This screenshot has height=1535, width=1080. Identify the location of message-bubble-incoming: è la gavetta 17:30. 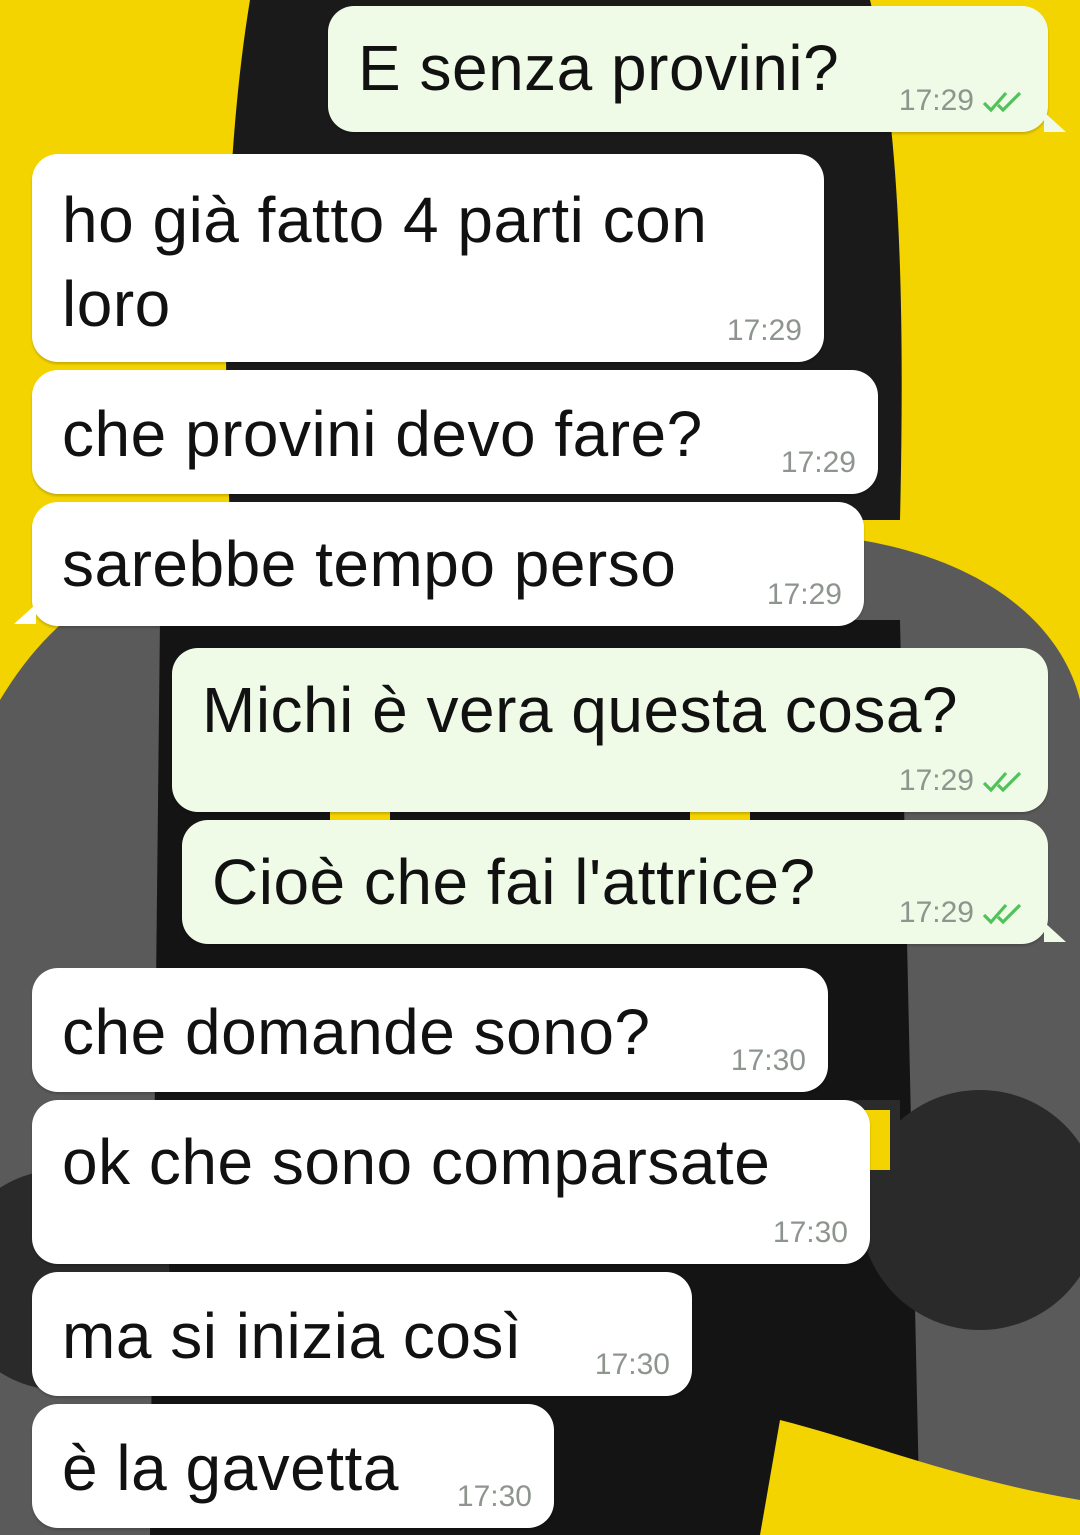
(293, 1466).